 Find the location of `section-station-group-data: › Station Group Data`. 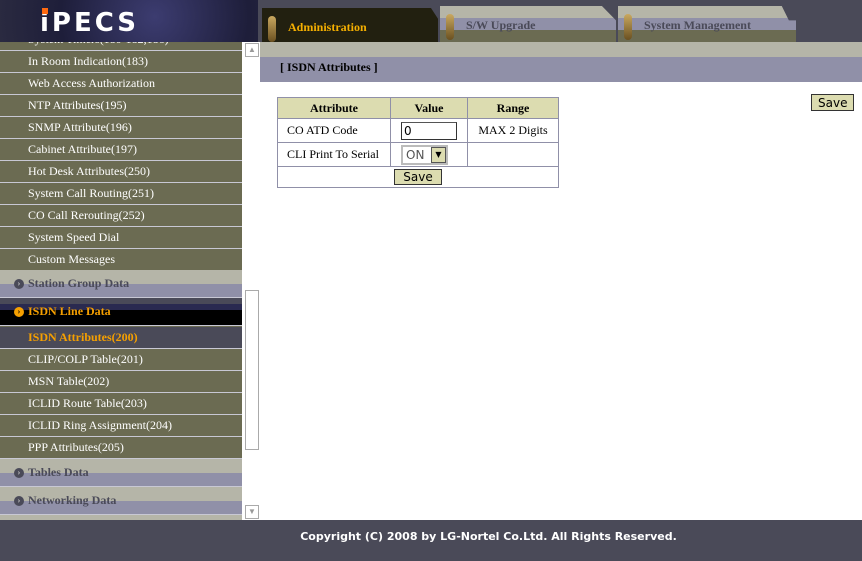

section-station-group-data: › Station Group Data is located at coordinates (121, 284).